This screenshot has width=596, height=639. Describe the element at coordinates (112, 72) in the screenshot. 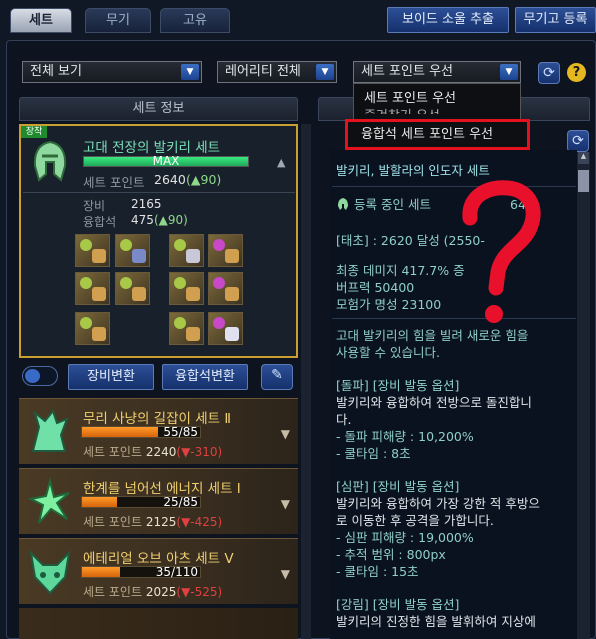

I see `view-filter-select: 전체 보기 ▼` at that location.